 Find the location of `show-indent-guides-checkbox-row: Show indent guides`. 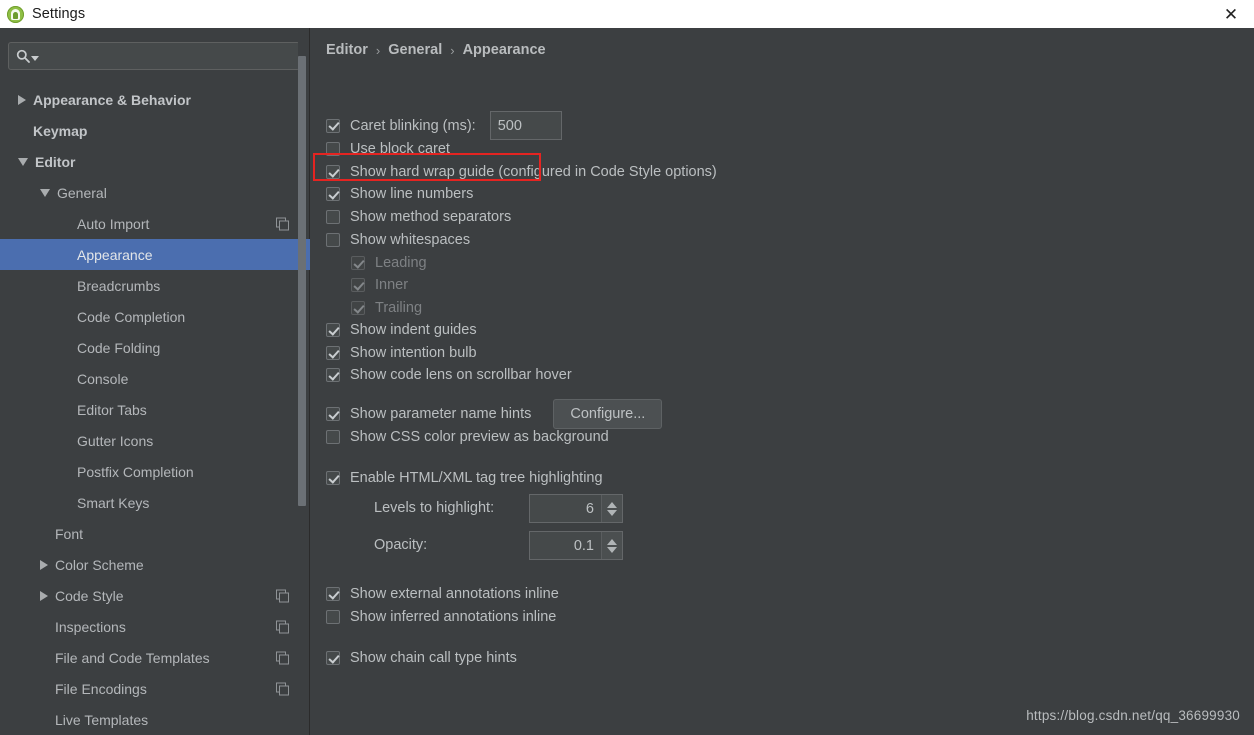

show-indent-guides-checkbox-row: Show indent guides is located at coordinates (401, 330).